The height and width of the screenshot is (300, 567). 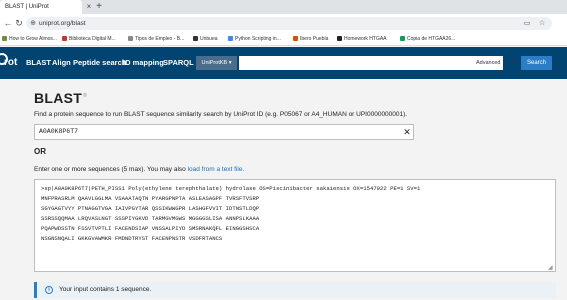 What do you see at coordinates (542, 23) in the screenshot?
I see `bookmark-star-icon: ☆` at bounding box center [542, 23].